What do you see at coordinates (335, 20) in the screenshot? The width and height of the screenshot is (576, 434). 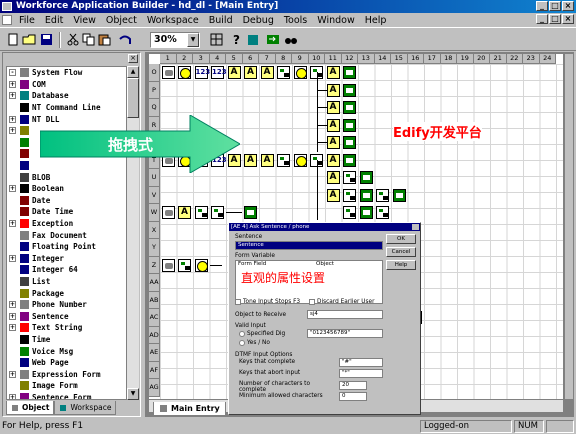 I see `menu-window: Window` at bounding box center [335, 20].